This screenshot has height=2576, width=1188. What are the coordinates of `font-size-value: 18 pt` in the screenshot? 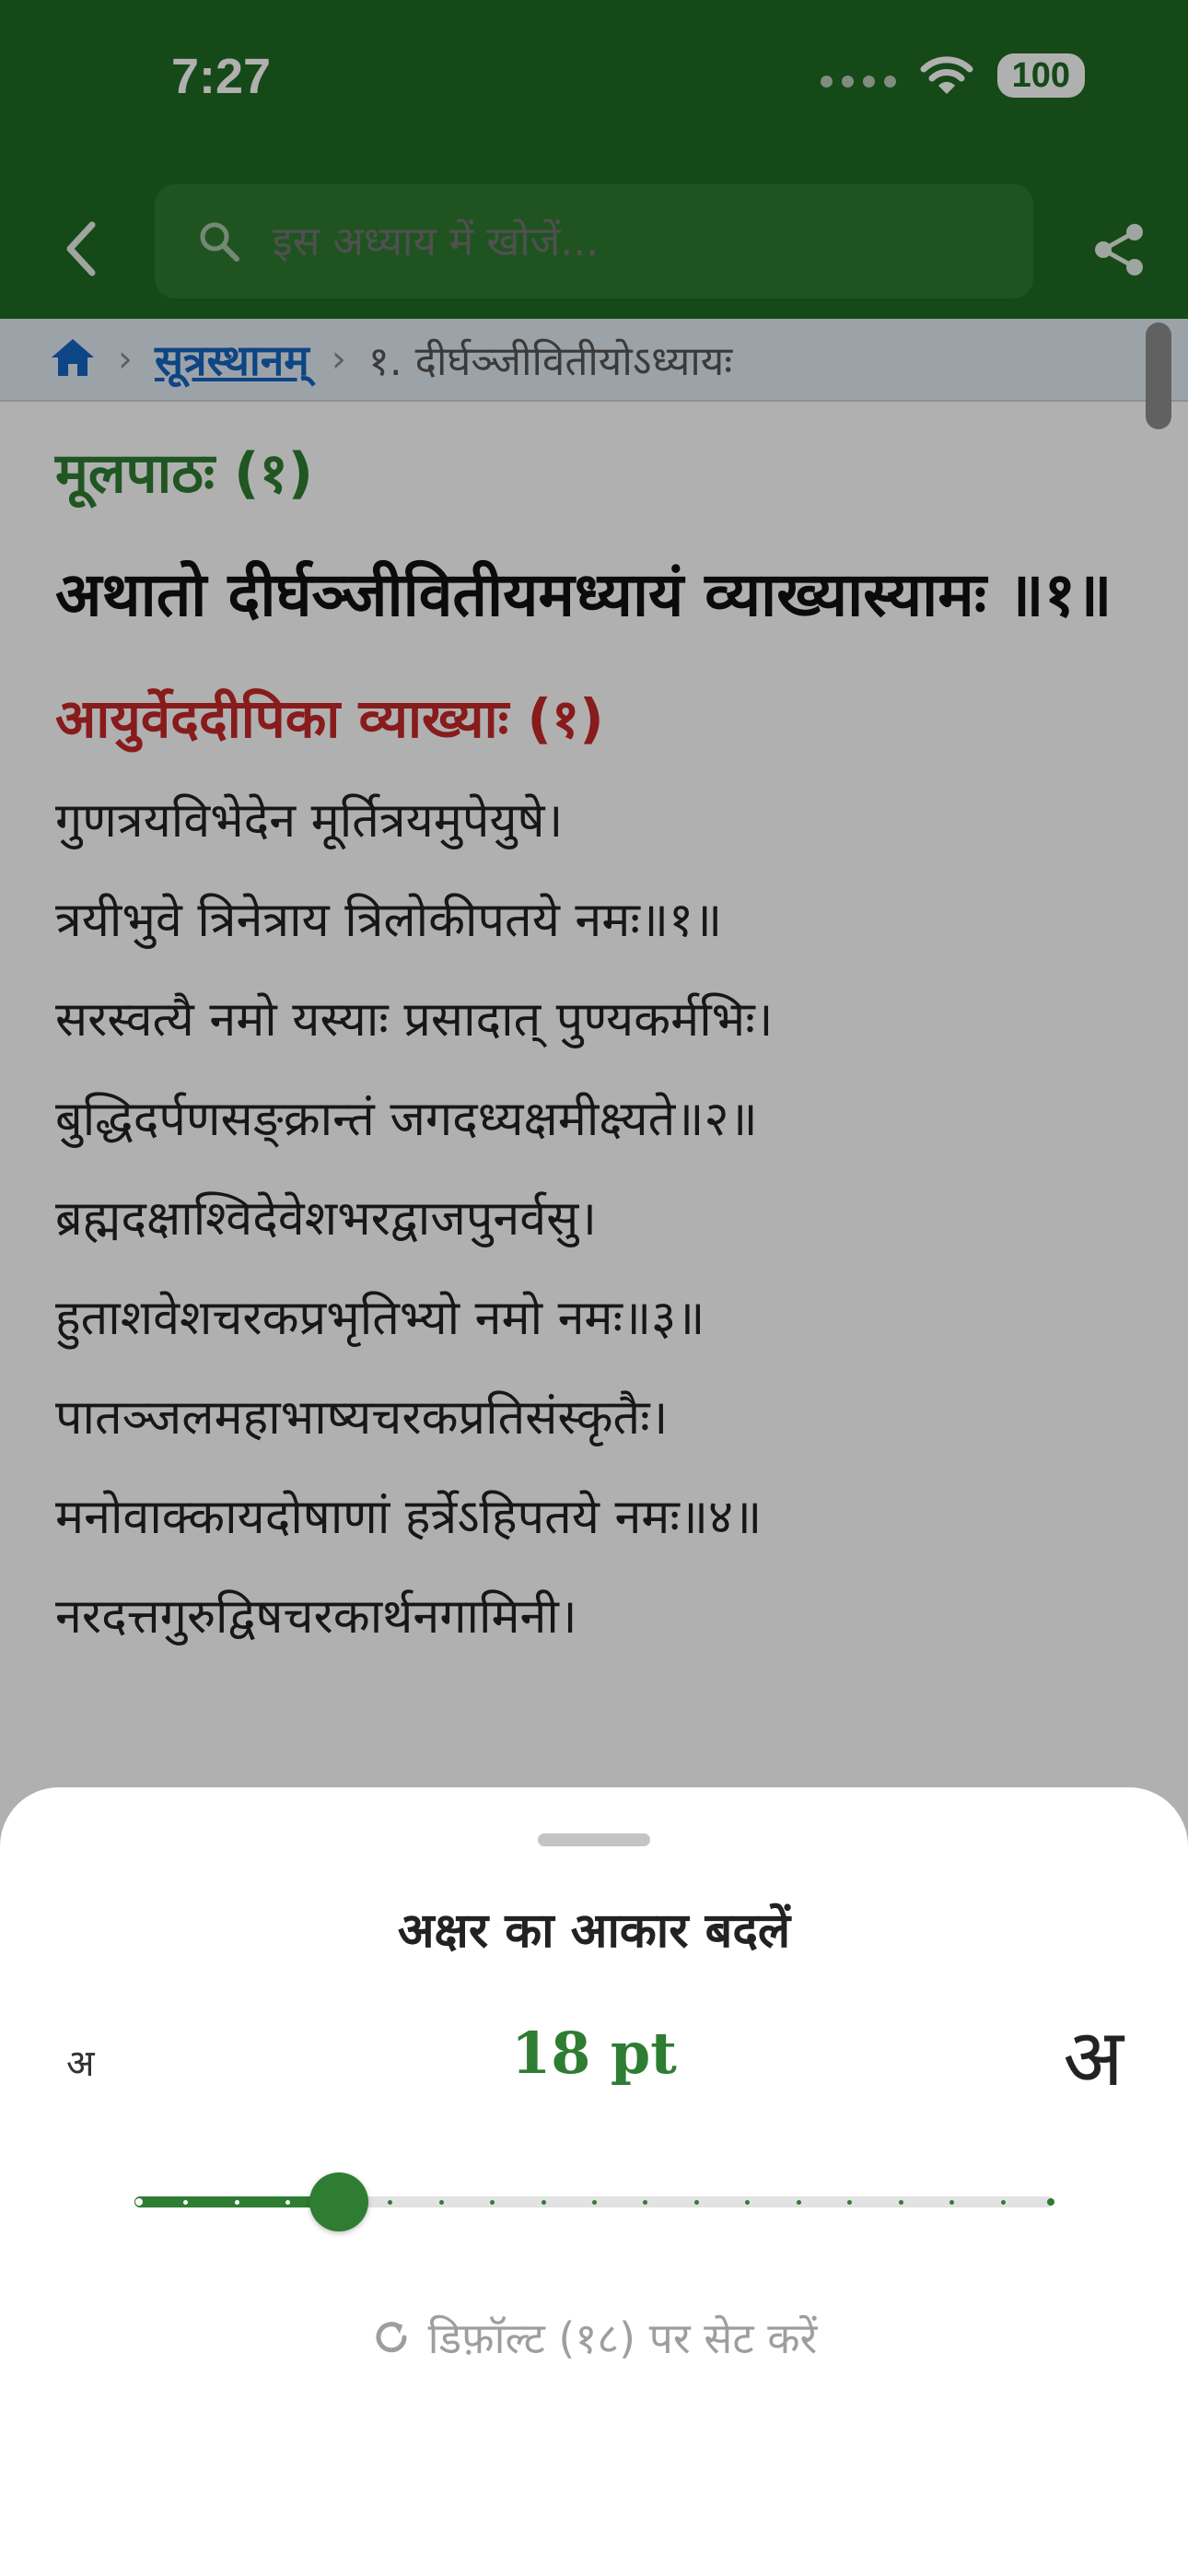 It's located at (594, 2053).